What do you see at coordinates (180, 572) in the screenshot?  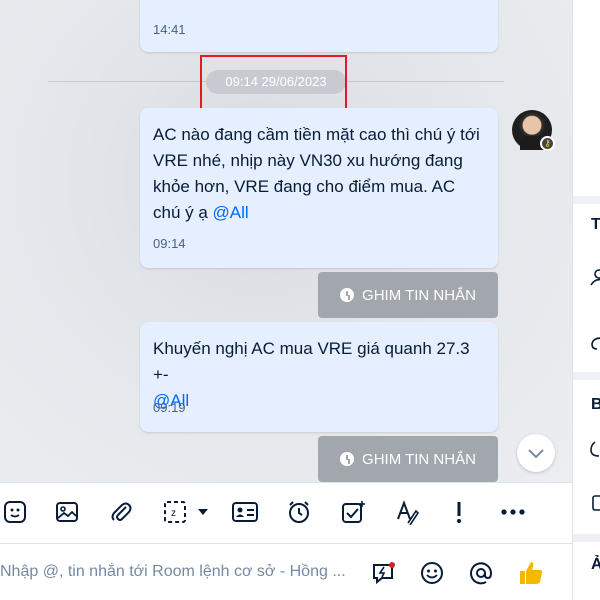 I see `message-input` at bounding box center [180, 572].